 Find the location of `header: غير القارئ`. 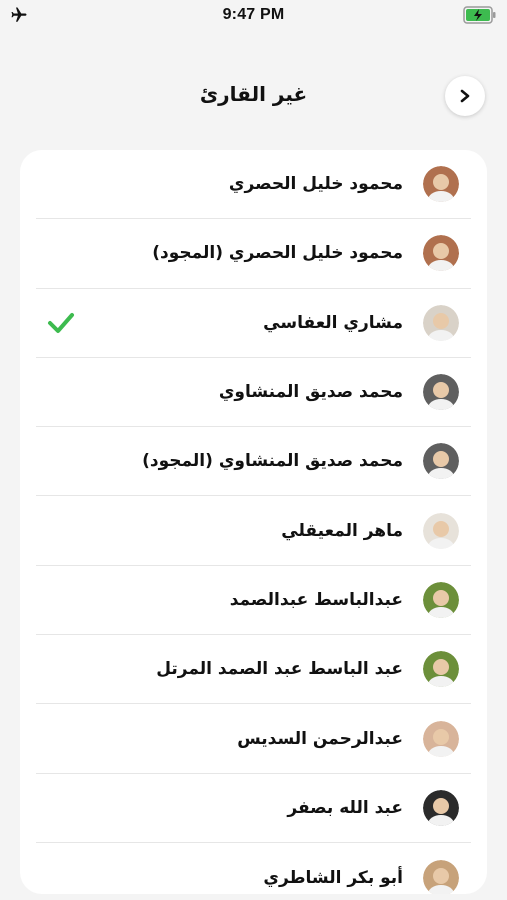

header: غير القارئ is located at coordinates (253, 97).